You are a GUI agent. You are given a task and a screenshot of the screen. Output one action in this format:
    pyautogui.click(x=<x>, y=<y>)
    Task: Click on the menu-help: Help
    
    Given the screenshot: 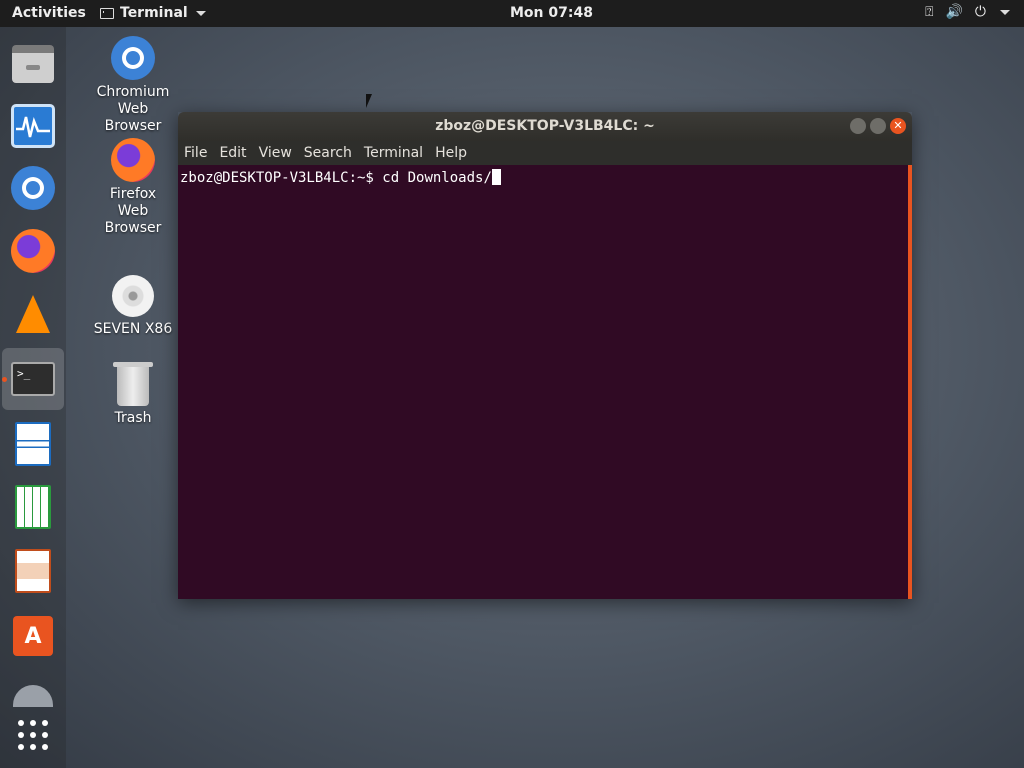 What is the action you would take?
    pyautogui.click(x=451, y=153)
    